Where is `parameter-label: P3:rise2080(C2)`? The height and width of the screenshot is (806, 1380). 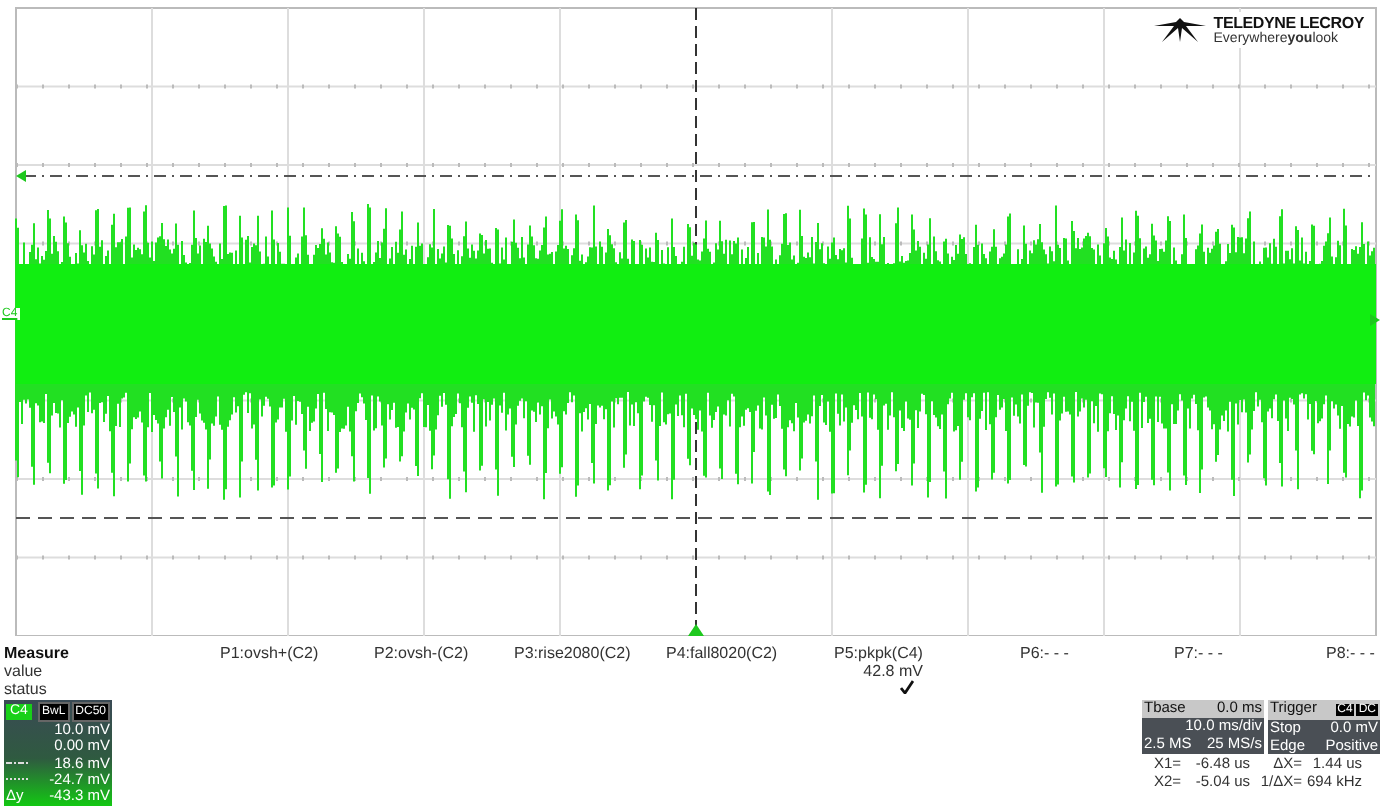 parameter-label: P3:rise2080(C2) is located at coordinates (572, 653).